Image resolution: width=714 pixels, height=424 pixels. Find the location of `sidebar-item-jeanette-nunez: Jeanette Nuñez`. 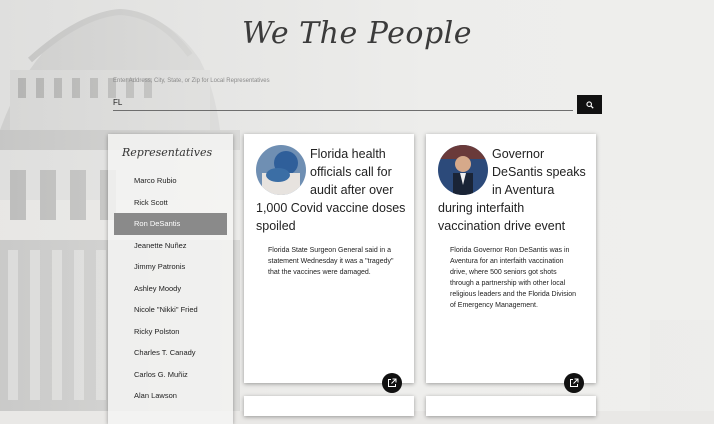

sidebar-item-jeanette-nunez: Jeanette Nuñez is located at coordinates (170, 246).